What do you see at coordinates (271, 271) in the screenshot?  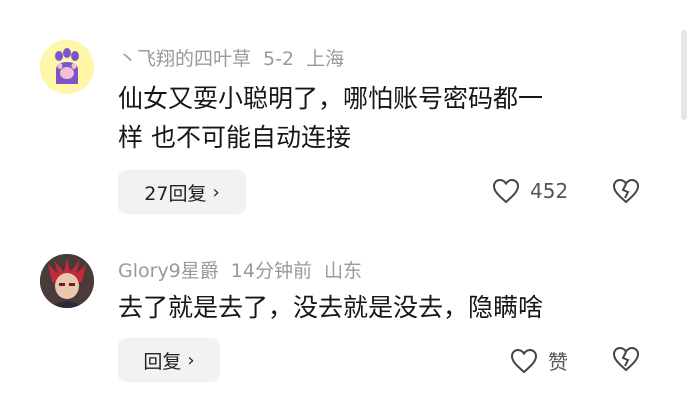 I see `comment-date: 14分钟前` at bounding box center [271, 271].